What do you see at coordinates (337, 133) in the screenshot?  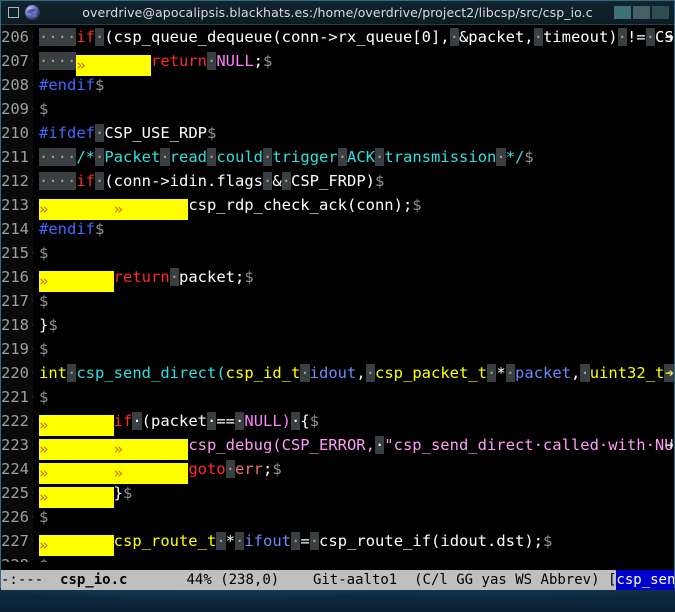 I see `code-line: 210·#ifdef·CSP_USE_RDP$` at bounding box center [337, 133].